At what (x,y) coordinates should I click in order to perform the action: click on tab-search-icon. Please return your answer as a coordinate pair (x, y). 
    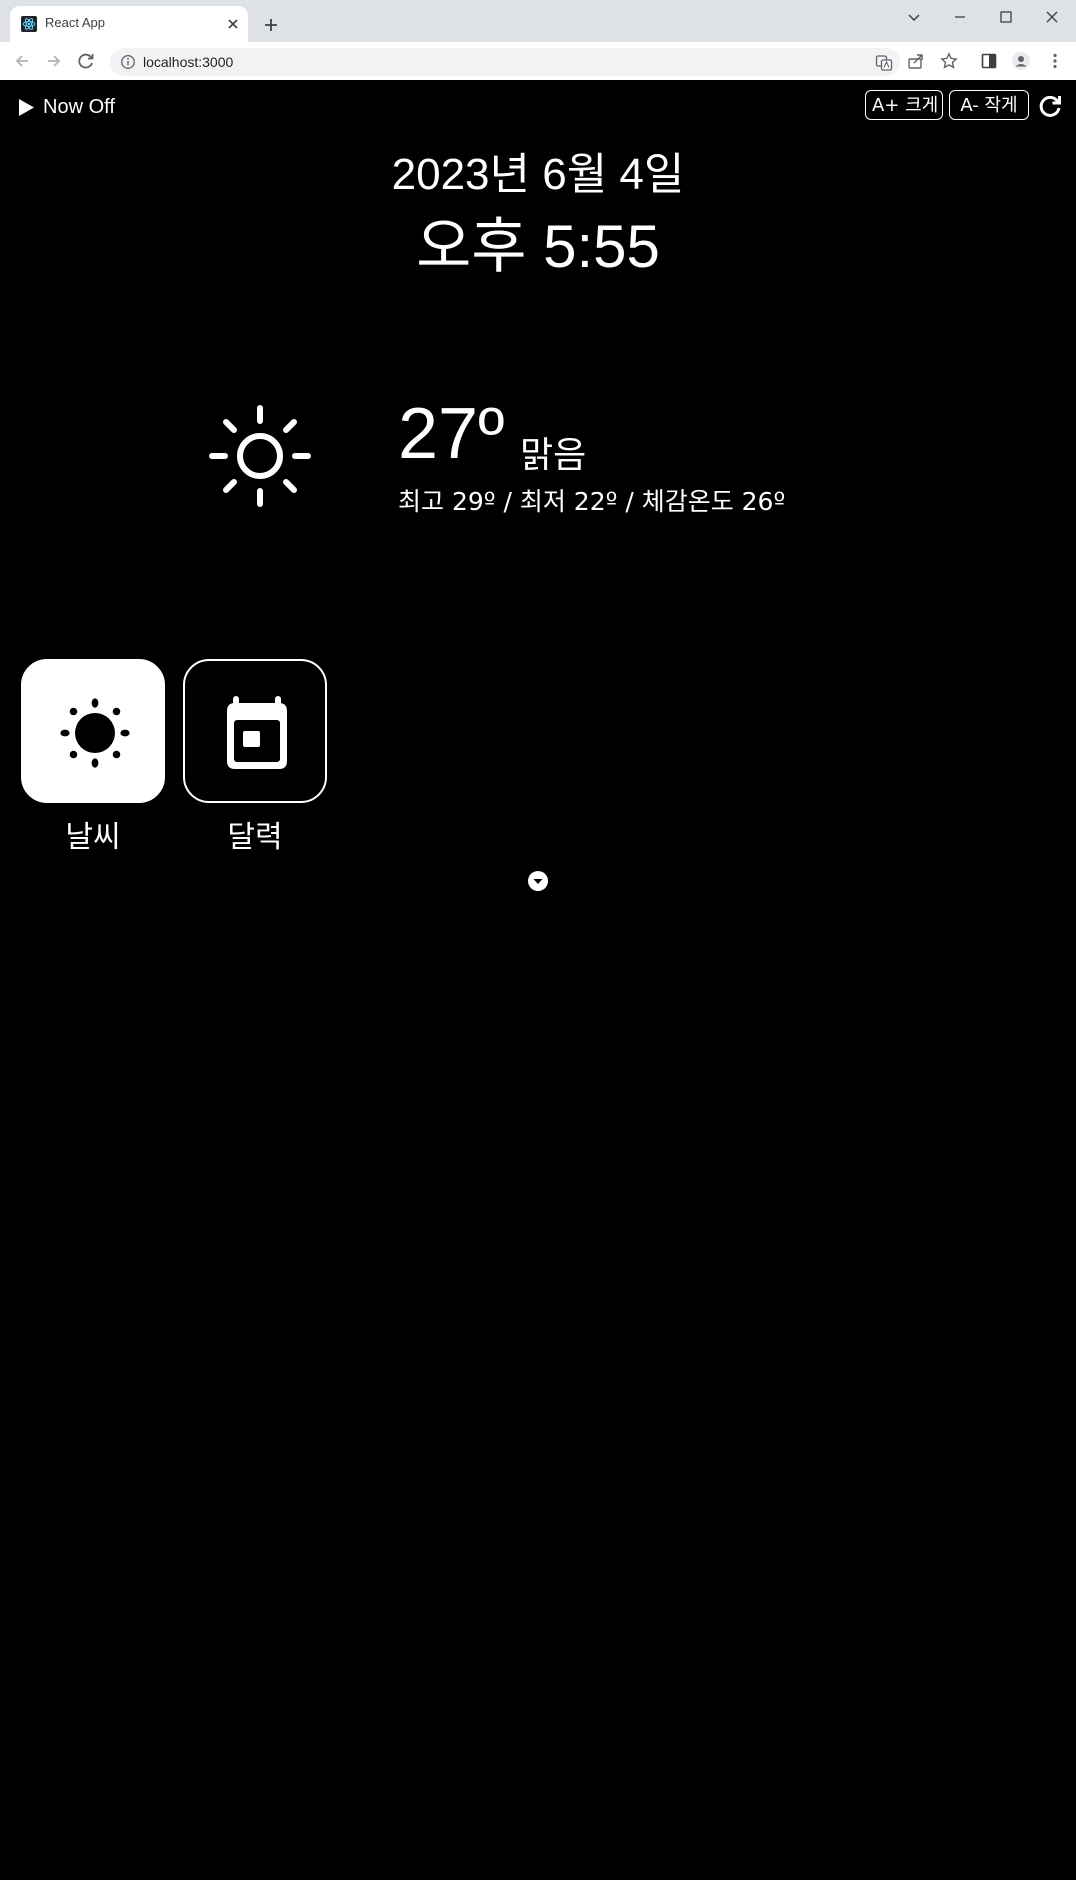
    Looking at the image, I should click on (914, 17).